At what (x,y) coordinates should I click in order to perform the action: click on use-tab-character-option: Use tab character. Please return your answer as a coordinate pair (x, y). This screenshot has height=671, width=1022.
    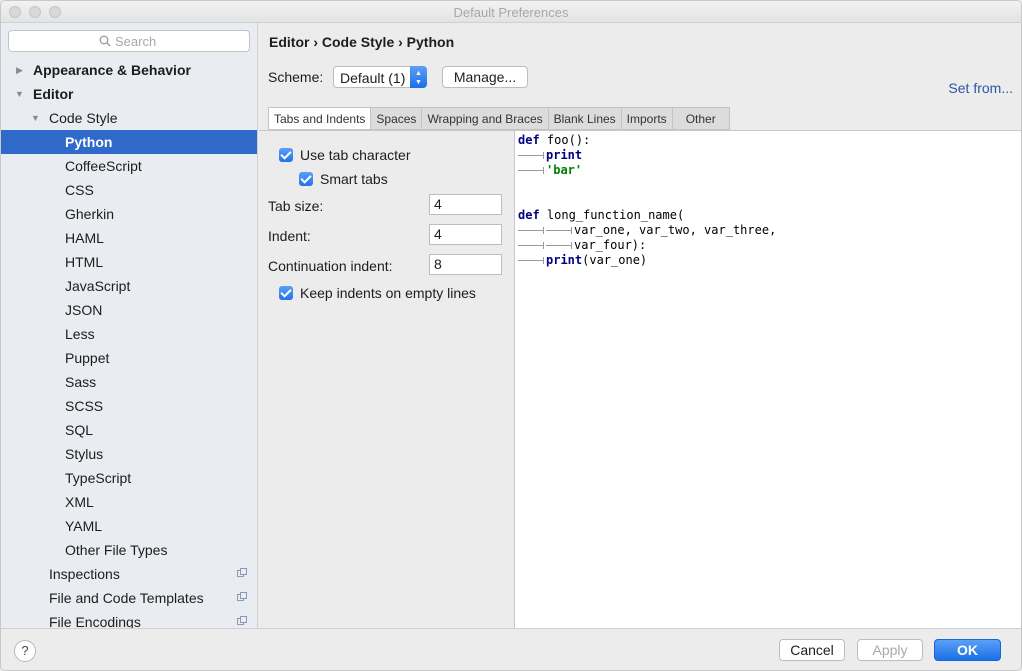
    Looking at the image, I should click on (345, 155).